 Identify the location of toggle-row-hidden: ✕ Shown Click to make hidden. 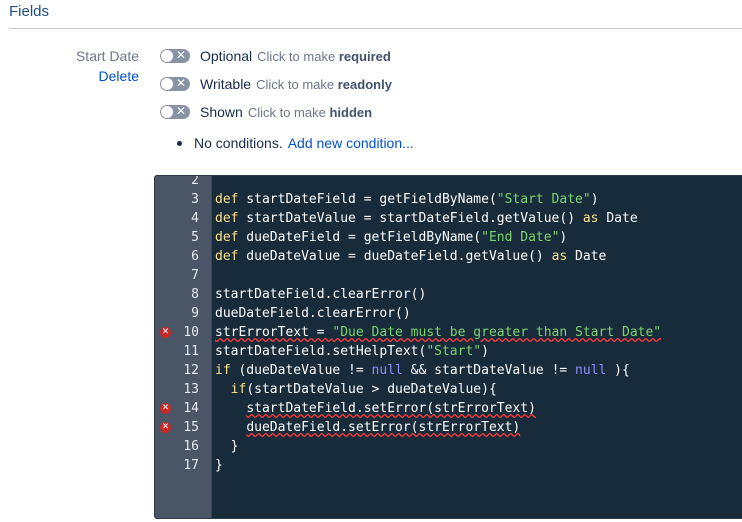
(266, 112).